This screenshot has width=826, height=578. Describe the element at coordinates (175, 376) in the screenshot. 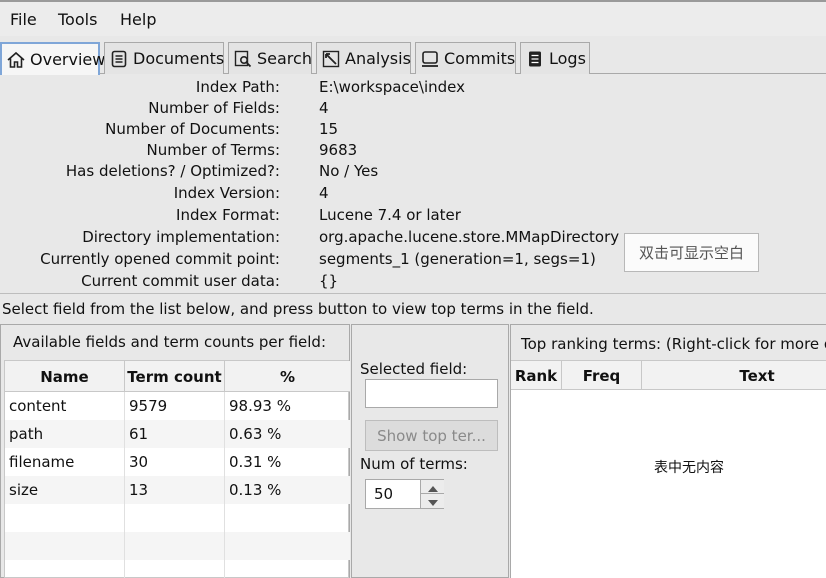

I see `column-header-term-count: Term count` at that location.